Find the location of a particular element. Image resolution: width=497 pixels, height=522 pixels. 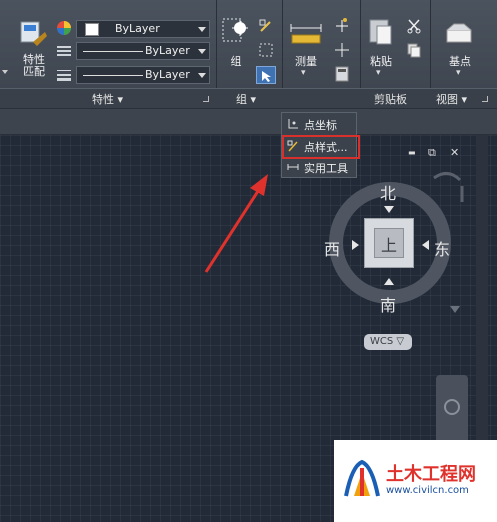

minimize-viewport-button: ▬ is located at coordinates (412, 152).